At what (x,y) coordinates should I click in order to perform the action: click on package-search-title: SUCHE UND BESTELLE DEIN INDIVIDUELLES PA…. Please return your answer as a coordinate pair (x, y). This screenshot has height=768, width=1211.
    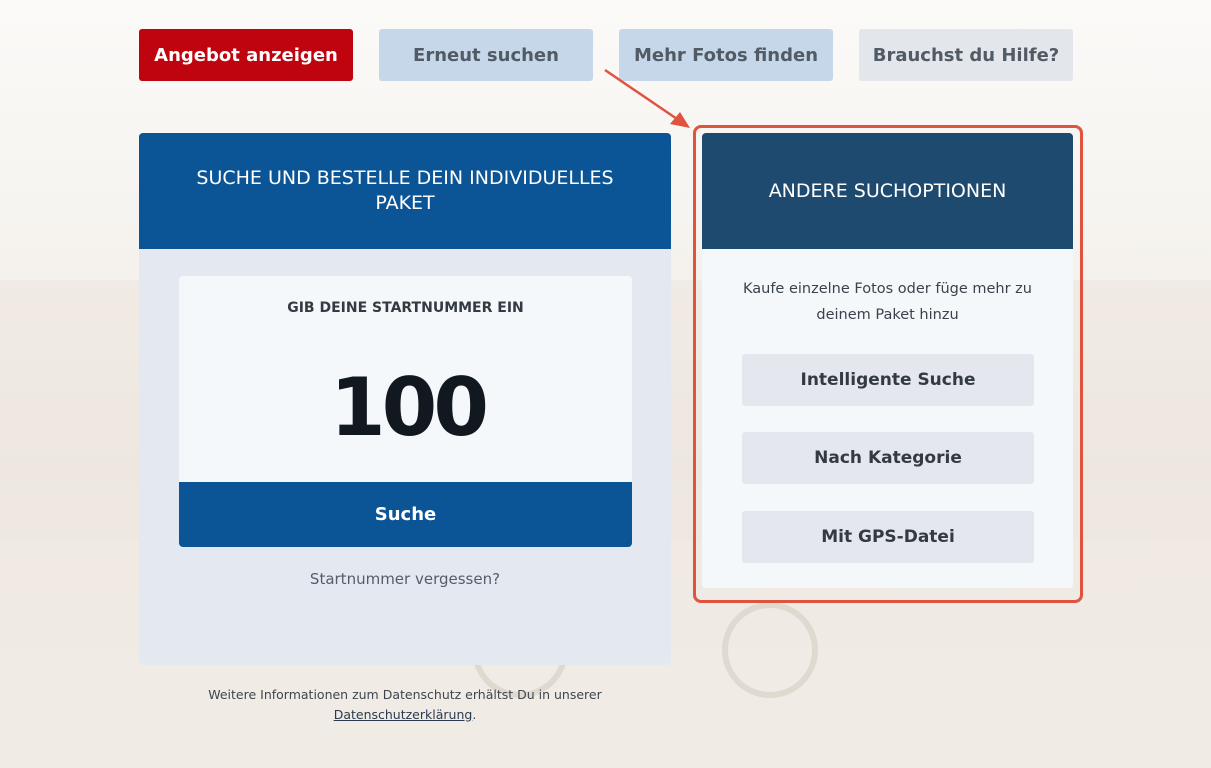
    Looking at the image, I should click on (405, 191).